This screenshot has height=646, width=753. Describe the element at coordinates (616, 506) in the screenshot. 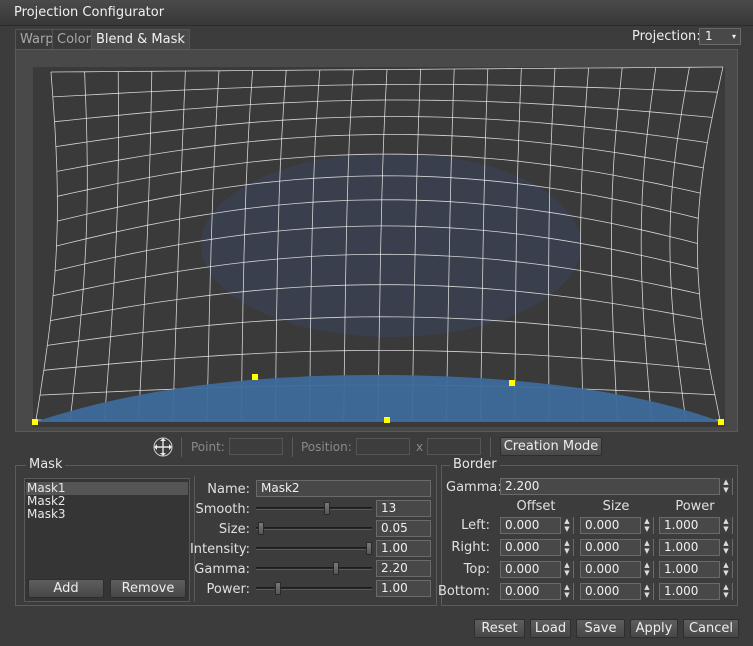

I see `column-header-size: Size` at that location.